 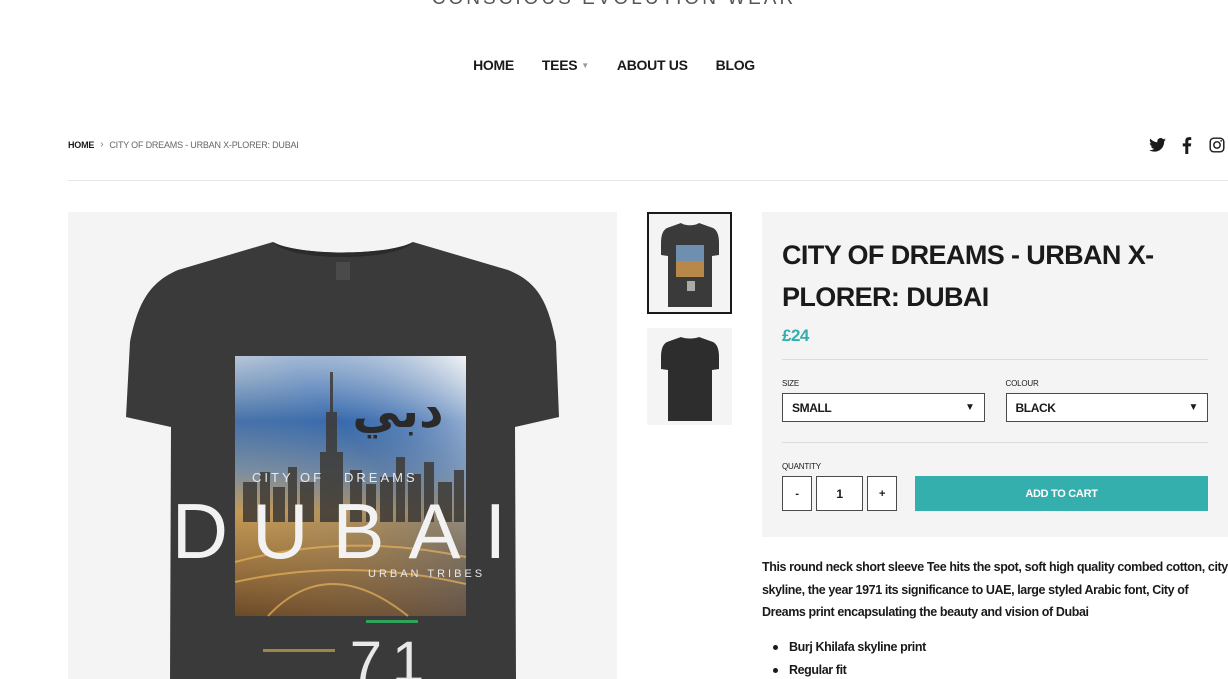 What do you see at coordinates (1157, 145) in the screenshot?
I see `twitter-icon` at bounding box center [1157, 145].